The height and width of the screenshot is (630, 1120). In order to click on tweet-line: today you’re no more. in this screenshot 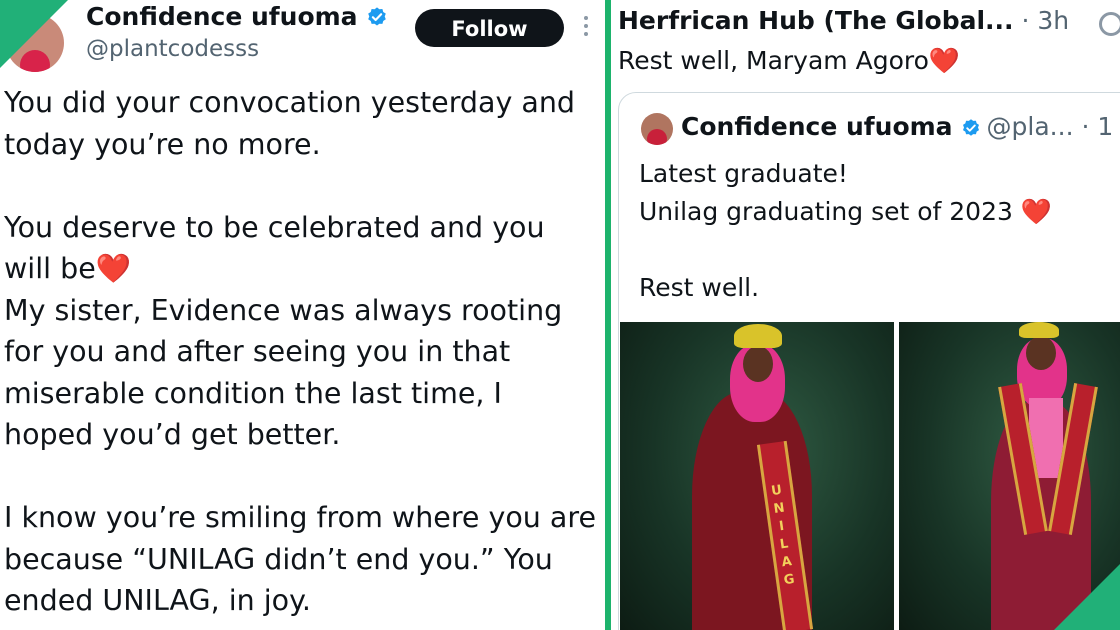, I will do `click(162, 144)`.